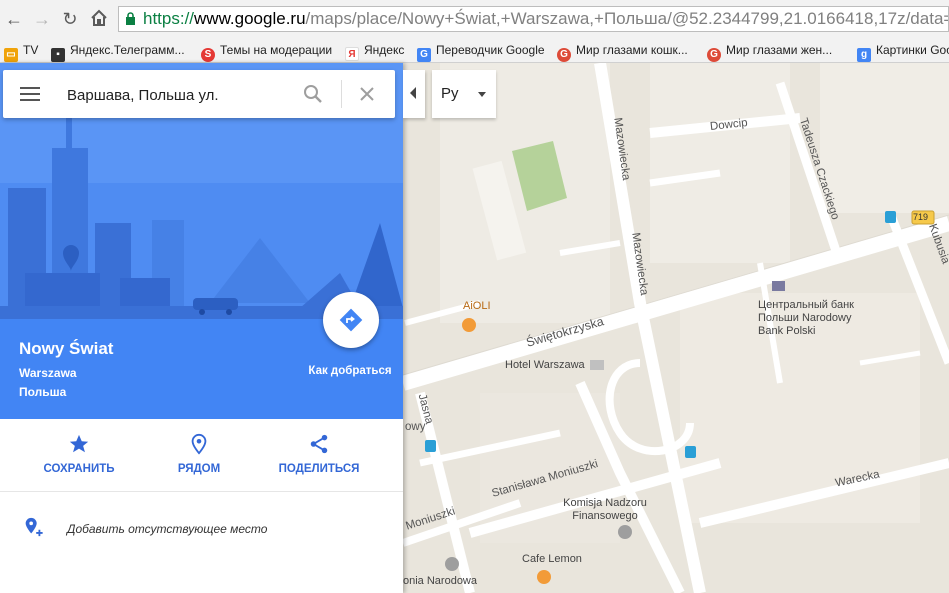 The image size is (949, 593). I want to click on poi-label: onia Narodowa, so click(440, 581).